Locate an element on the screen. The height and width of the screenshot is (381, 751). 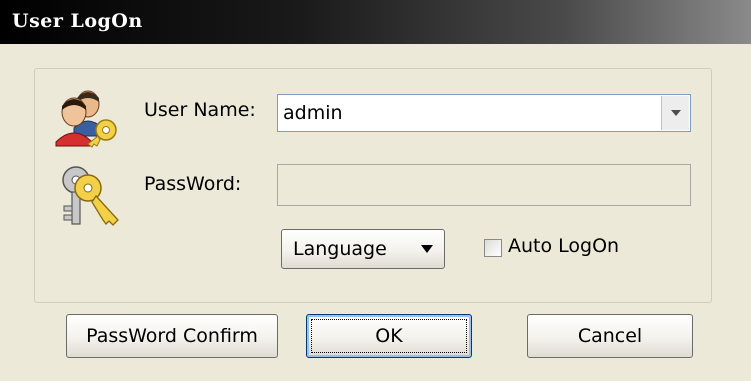
window-title: User LogOn is located at coordinates (77, 21).